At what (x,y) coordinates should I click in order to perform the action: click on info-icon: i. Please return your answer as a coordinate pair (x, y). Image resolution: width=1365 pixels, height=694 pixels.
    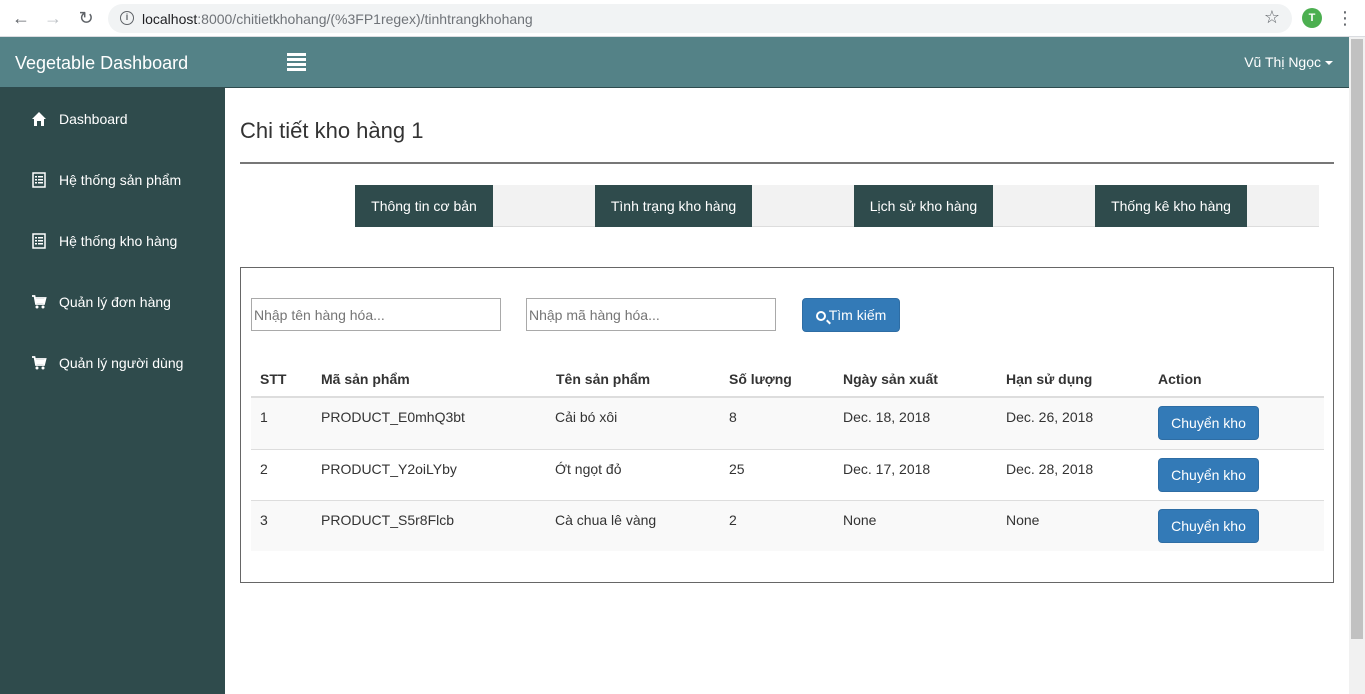
    Looking at the image, I should click on (127, 18).